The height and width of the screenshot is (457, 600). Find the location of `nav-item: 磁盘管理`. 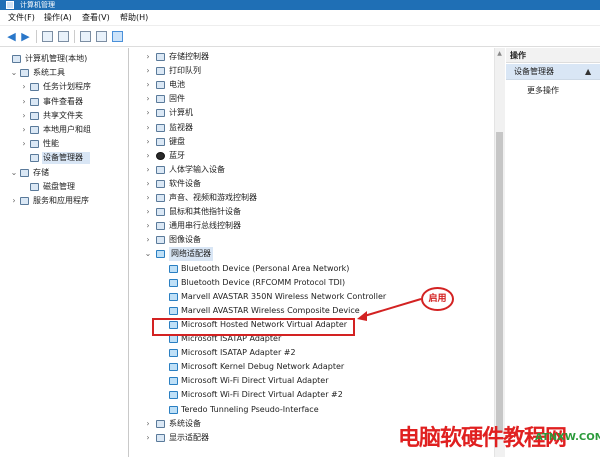

nav-item: 磁盘管理 is located at coordinates (64, 187).